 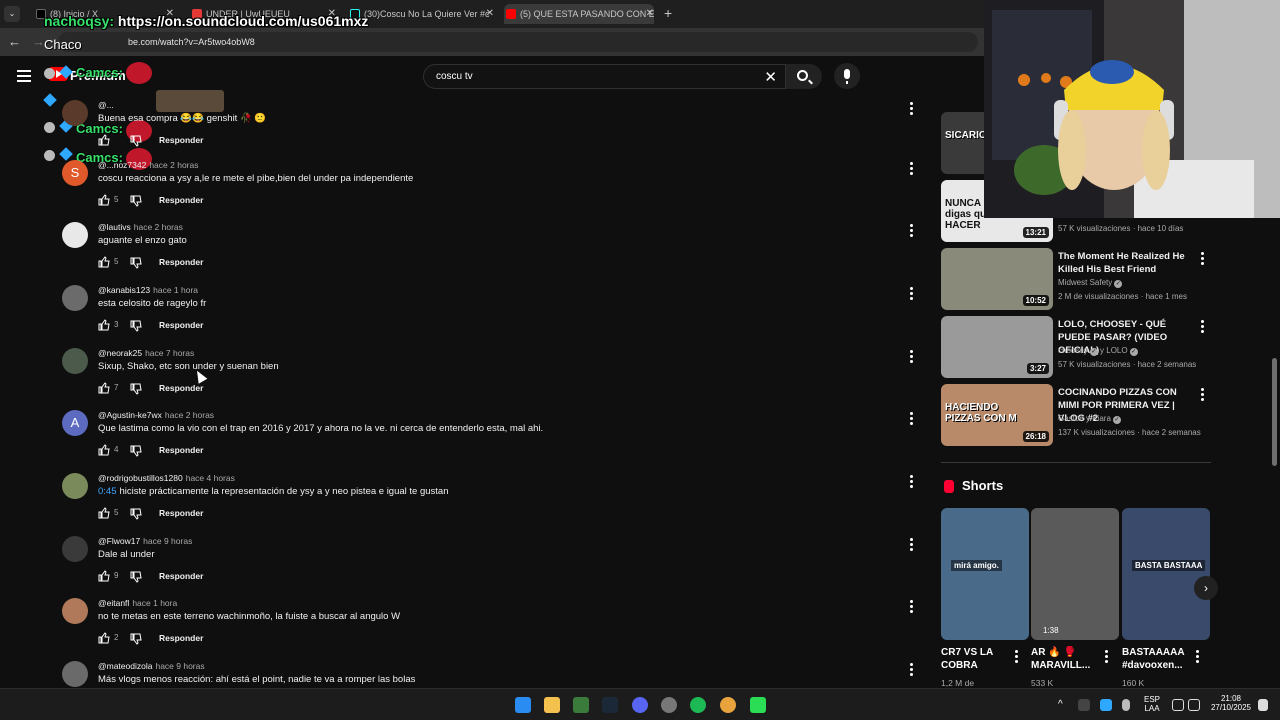 What do you see at coordinates (640, 705) in the screenshot?
I see `discord-icon` at bounding box center [640, 705].